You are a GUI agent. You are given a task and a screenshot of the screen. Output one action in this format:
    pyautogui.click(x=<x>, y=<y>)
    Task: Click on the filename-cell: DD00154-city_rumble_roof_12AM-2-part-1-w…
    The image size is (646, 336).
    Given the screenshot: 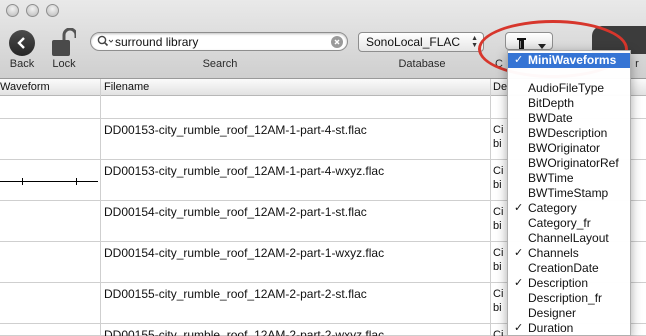 What is the action you would take?
    pyautogui.click(x=244, y=253)
    